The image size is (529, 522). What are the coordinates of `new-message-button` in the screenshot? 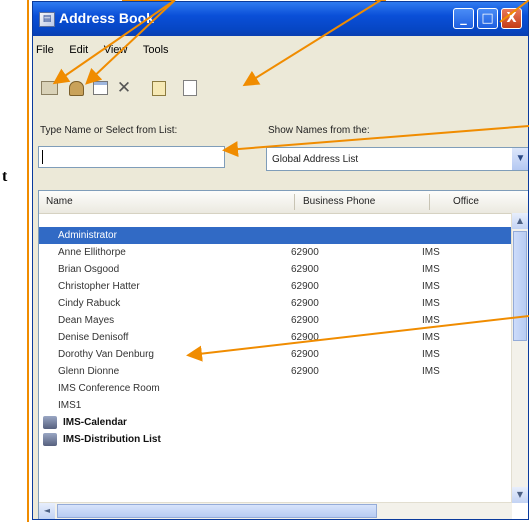 It's located at (190, 88).